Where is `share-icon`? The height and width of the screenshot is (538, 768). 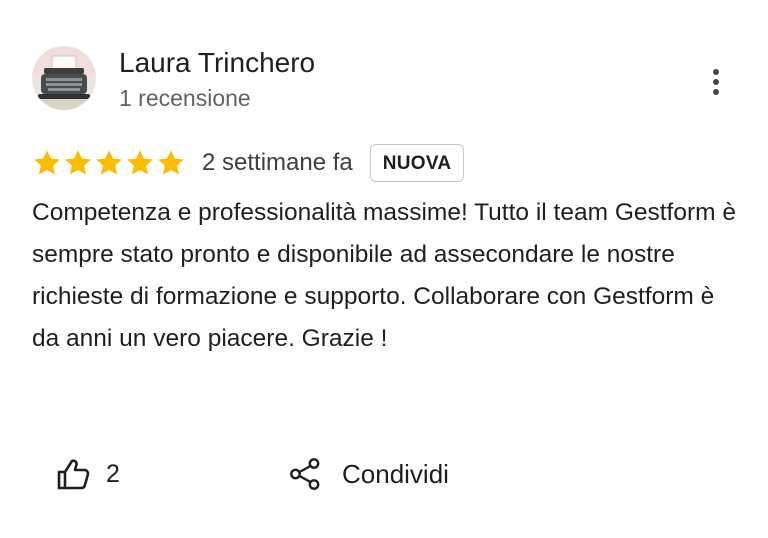 share-icon is located at coordinates (305, 474).